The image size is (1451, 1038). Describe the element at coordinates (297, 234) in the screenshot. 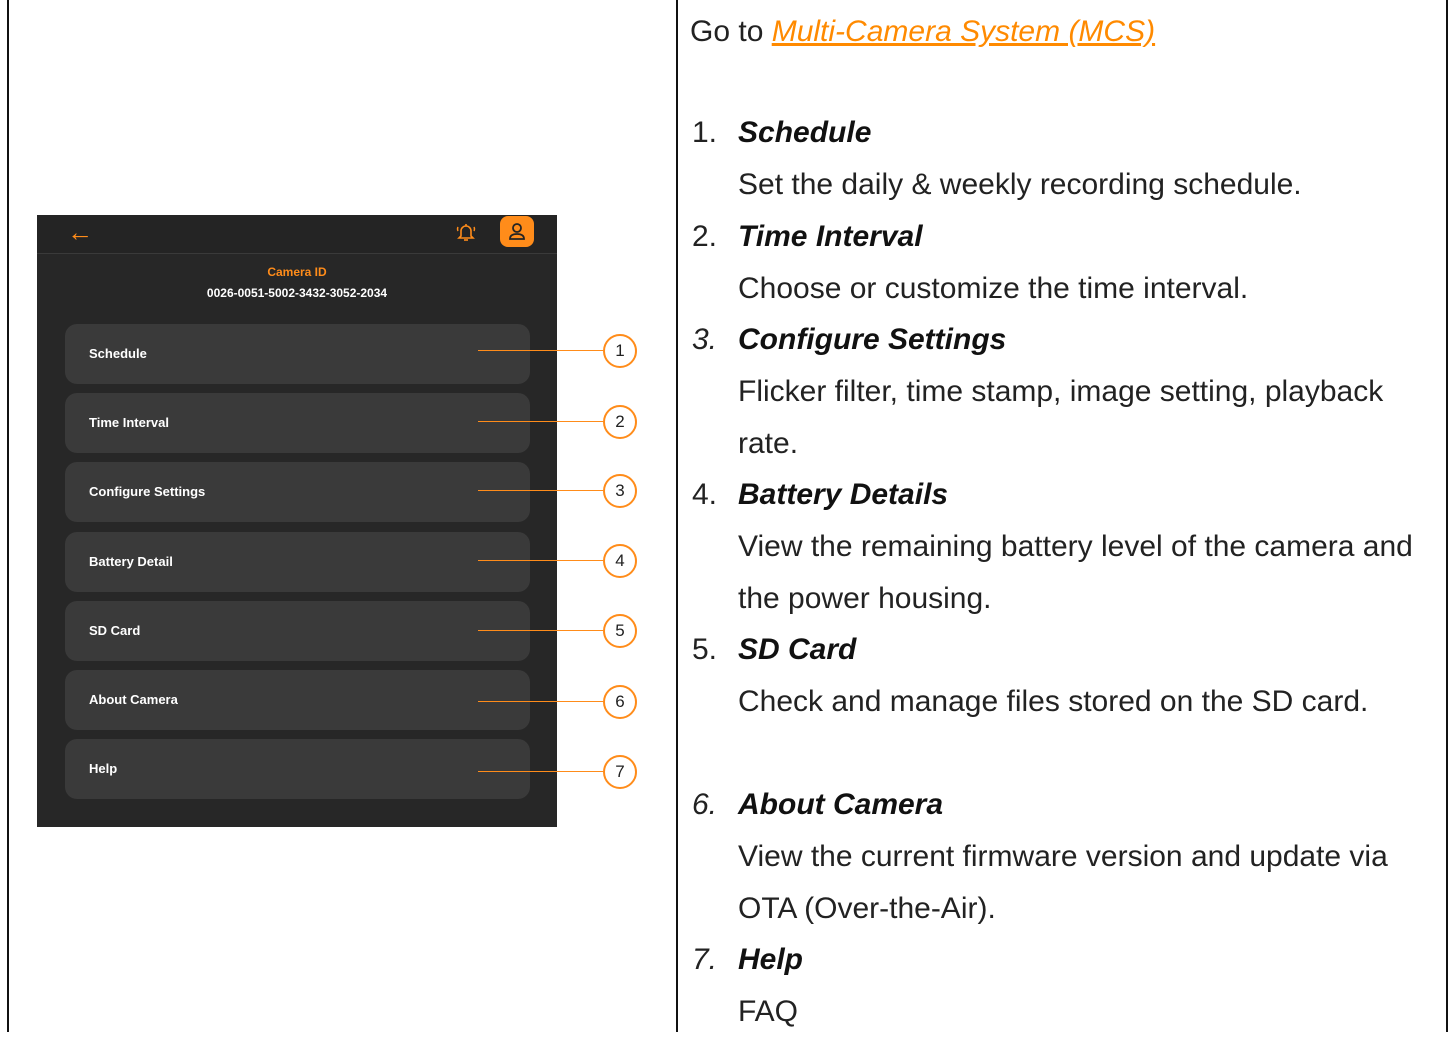

I see `app-header: ←` at that location.